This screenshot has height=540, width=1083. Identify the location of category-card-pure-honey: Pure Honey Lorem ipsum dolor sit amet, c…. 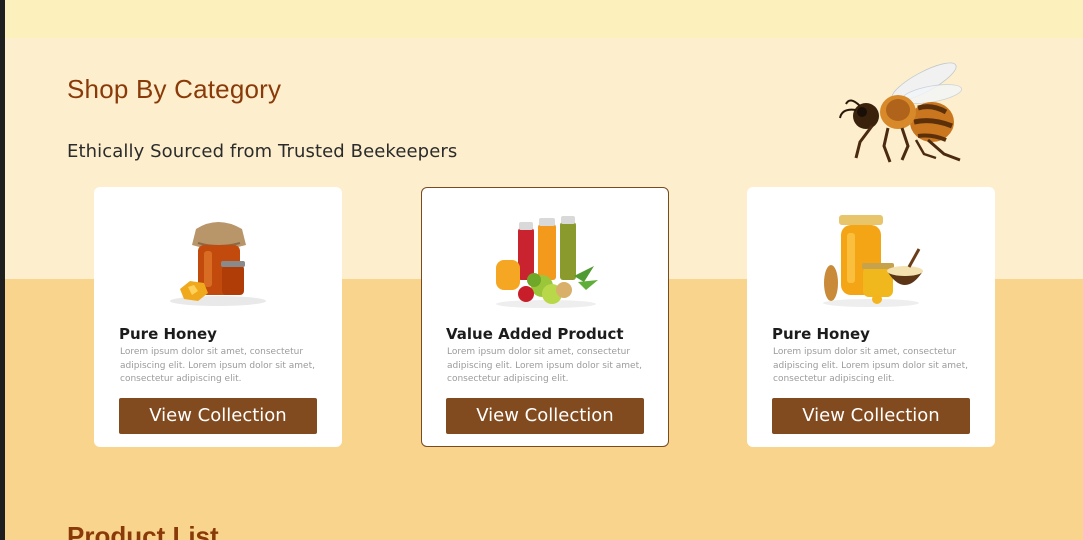
(218, 317).